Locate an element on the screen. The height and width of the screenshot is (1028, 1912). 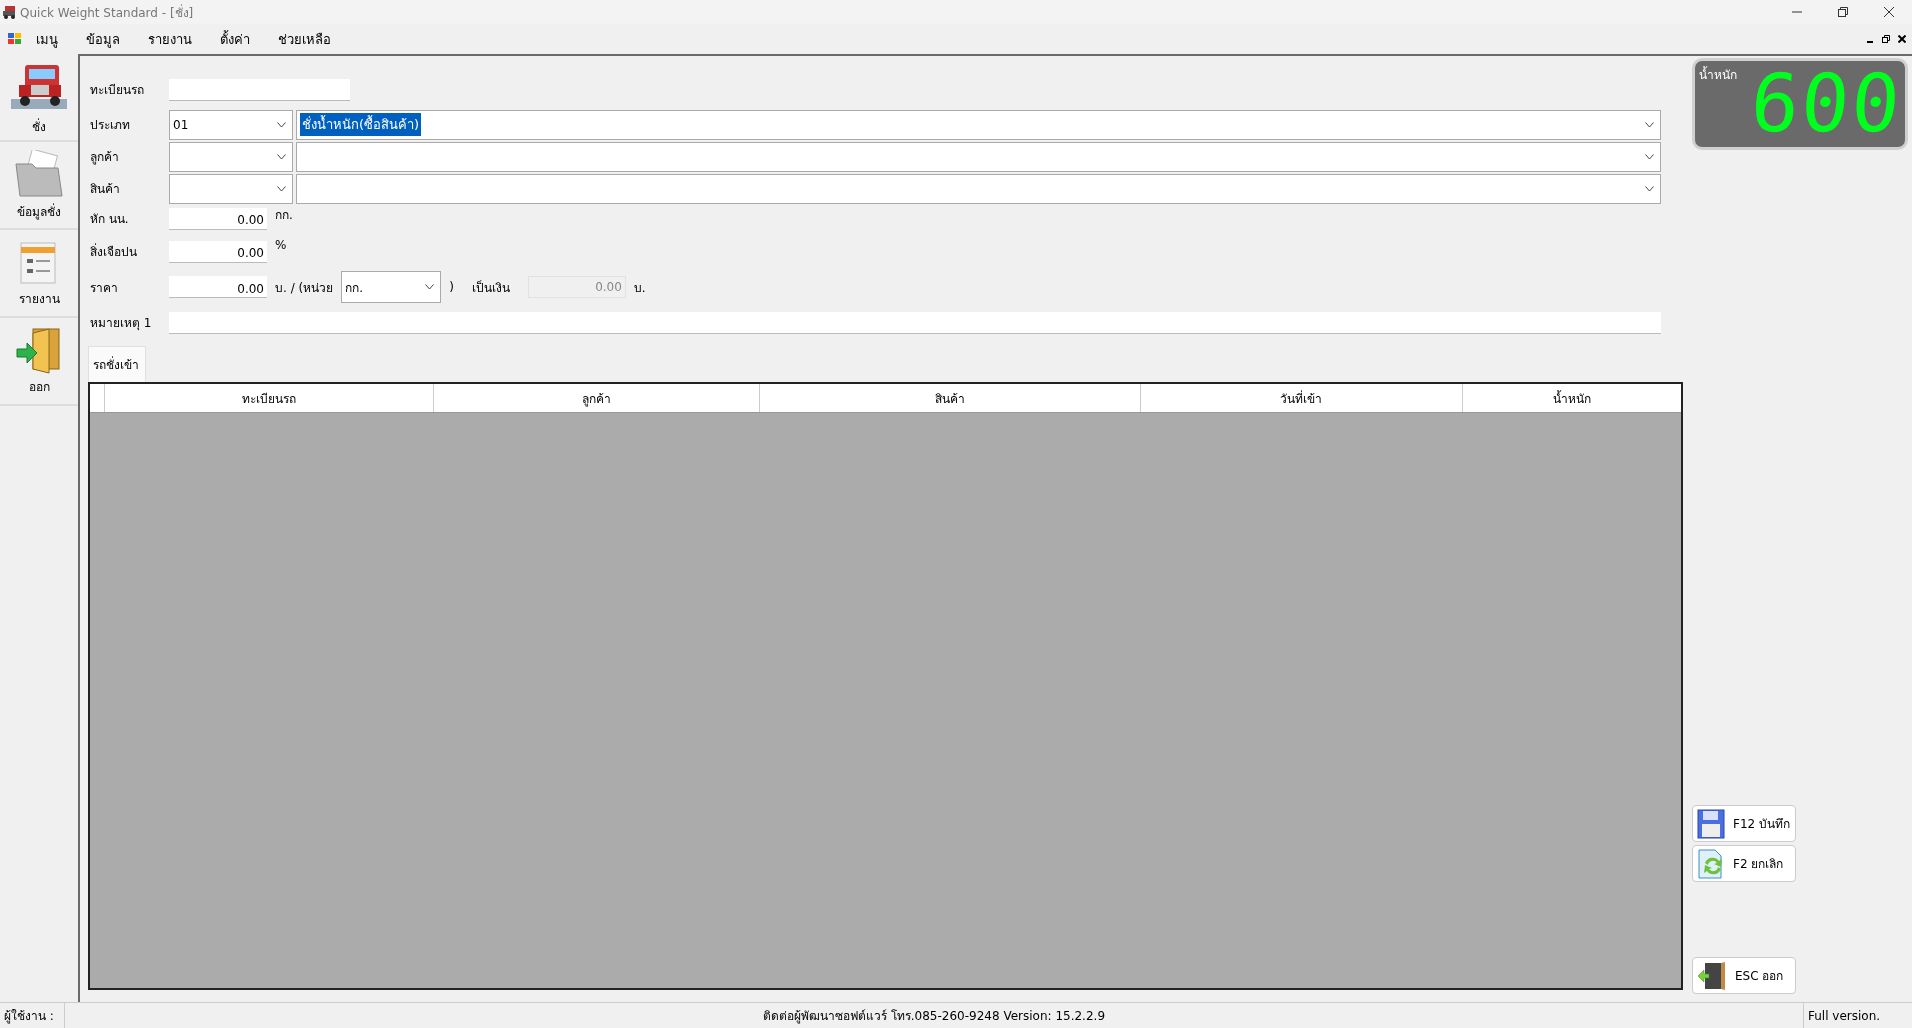
menu-item: รายงาน is located at coordinates (170, 39).